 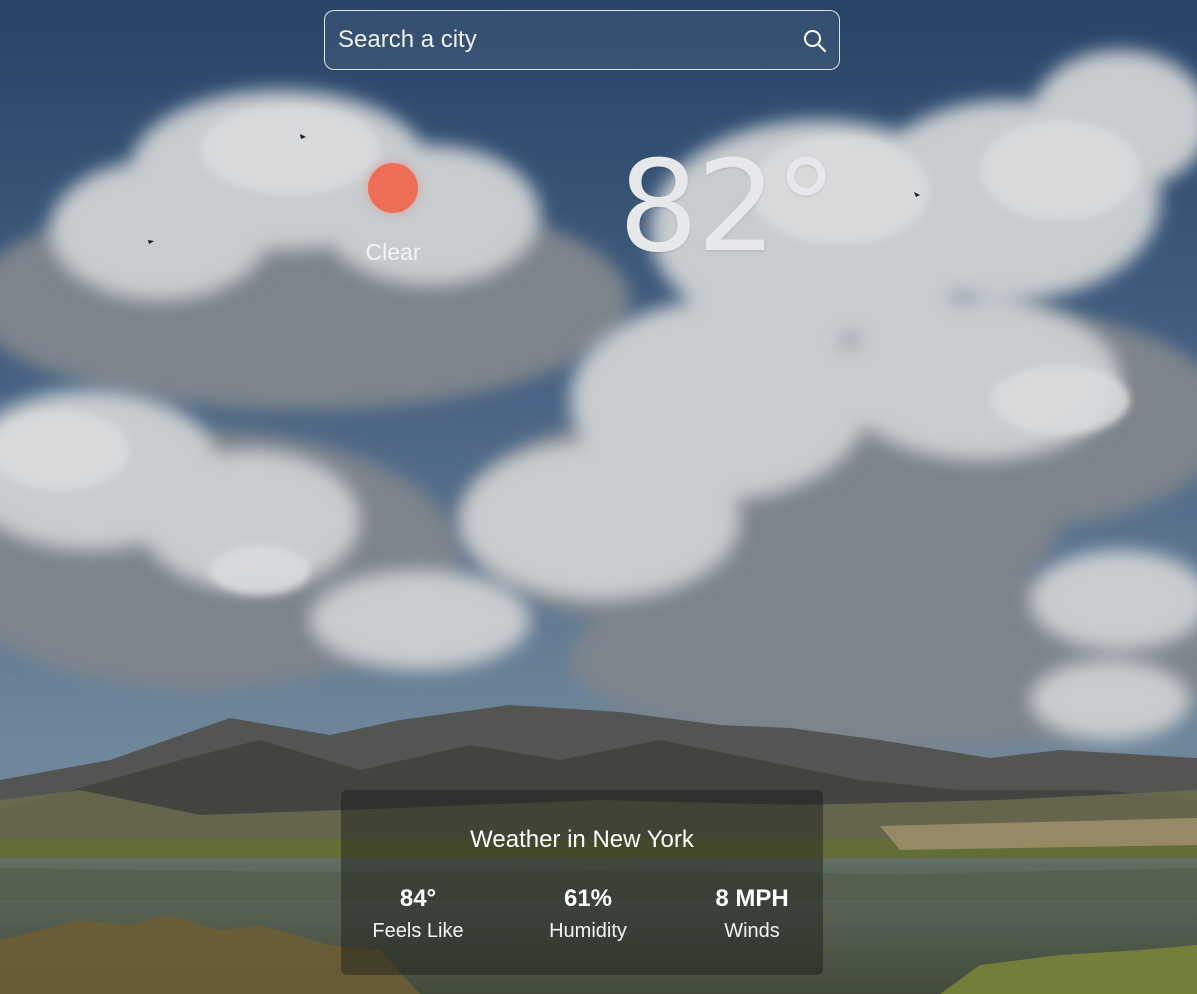 I want to click on stat-label: Humidity, so click(x=588, y=931).